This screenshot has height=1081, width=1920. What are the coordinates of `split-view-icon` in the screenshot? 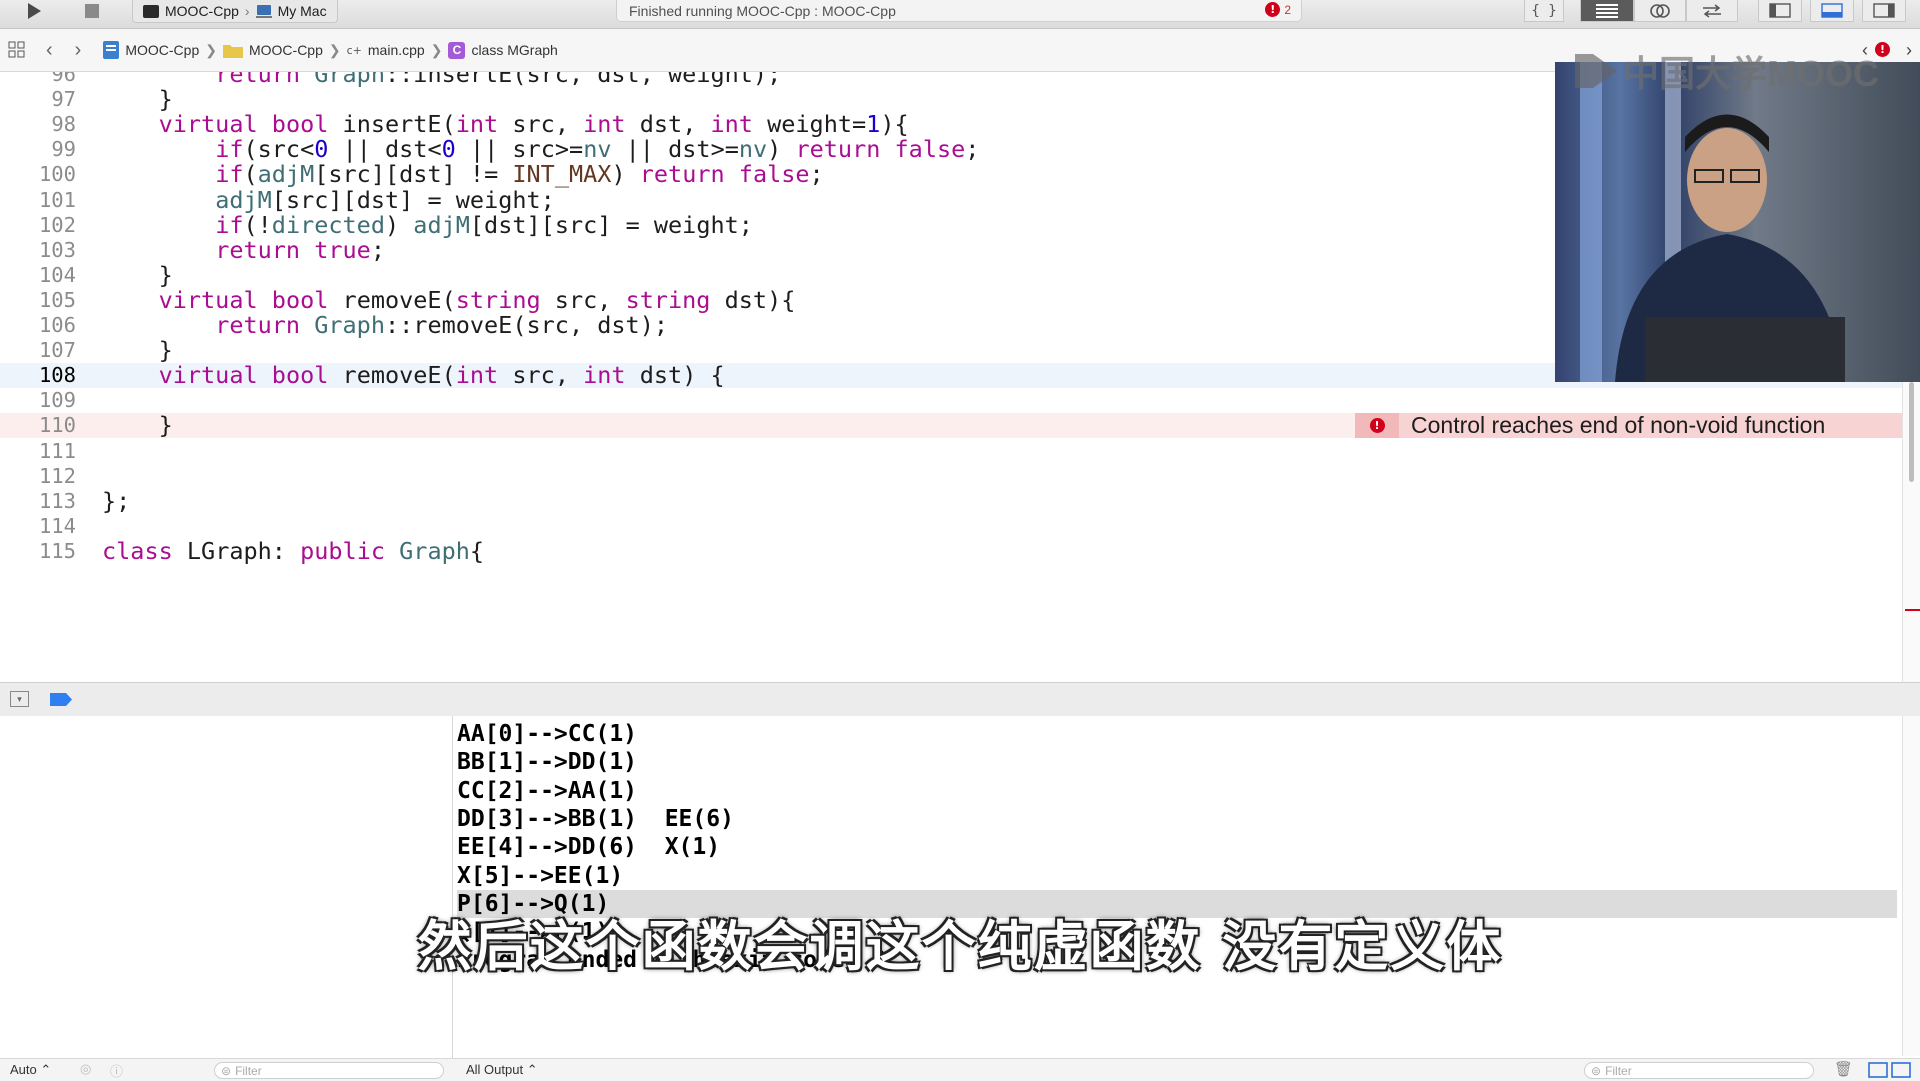 It's located at (1890, 1070).